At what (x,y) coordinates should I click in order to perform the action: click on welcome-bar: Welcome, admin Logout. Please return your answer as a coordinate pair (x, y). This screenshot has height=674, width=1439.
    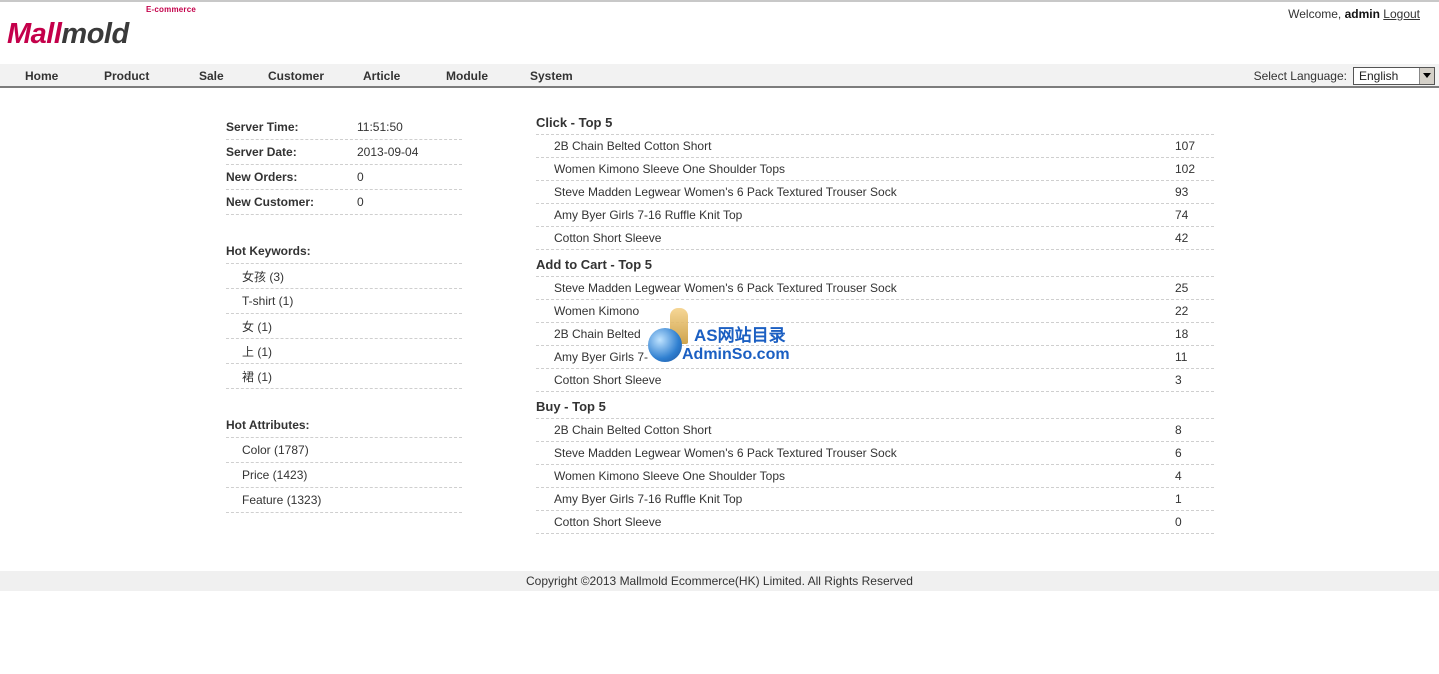
    Looking at the image, I should click on (1354, 14).